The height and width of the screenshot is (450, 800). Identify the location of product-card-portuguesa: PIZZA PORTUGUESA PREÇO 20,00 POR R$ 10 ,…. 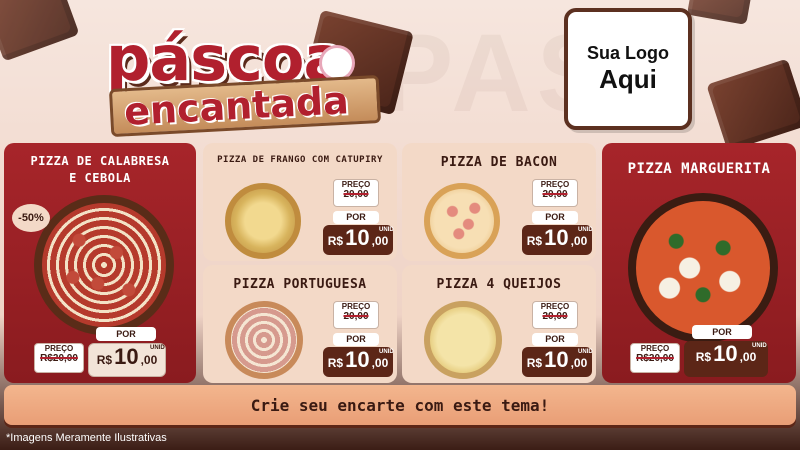
(300, 324).